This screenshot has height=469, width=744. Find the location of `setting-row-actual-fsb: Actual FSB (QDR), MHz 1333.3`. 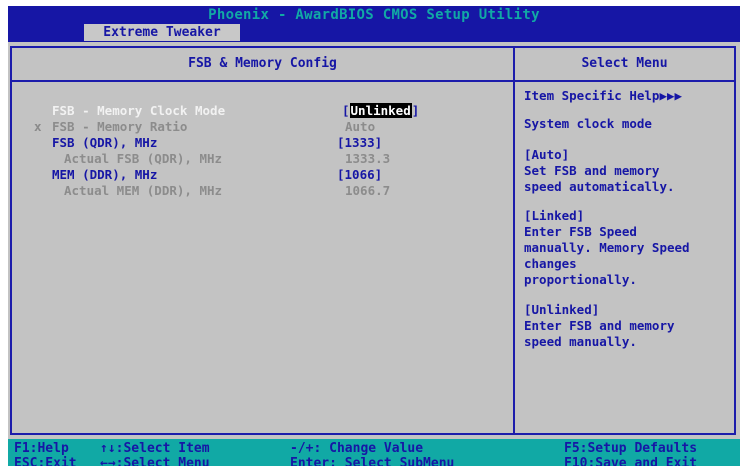

setting-row-actual-fsb: Actual FSB (QDR), MHz 1333.3 is located at coordinates (262, 159).